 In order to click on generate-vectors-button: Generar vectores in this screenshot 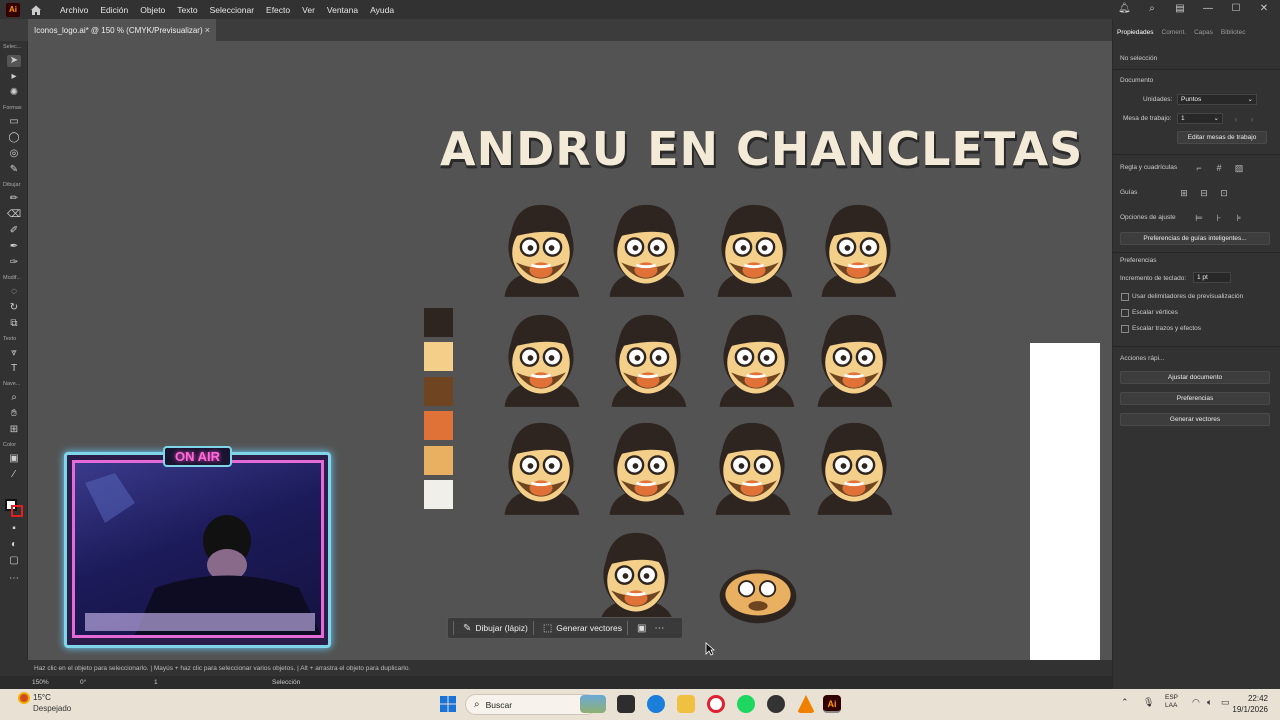, I will do `click(589, 628)`.